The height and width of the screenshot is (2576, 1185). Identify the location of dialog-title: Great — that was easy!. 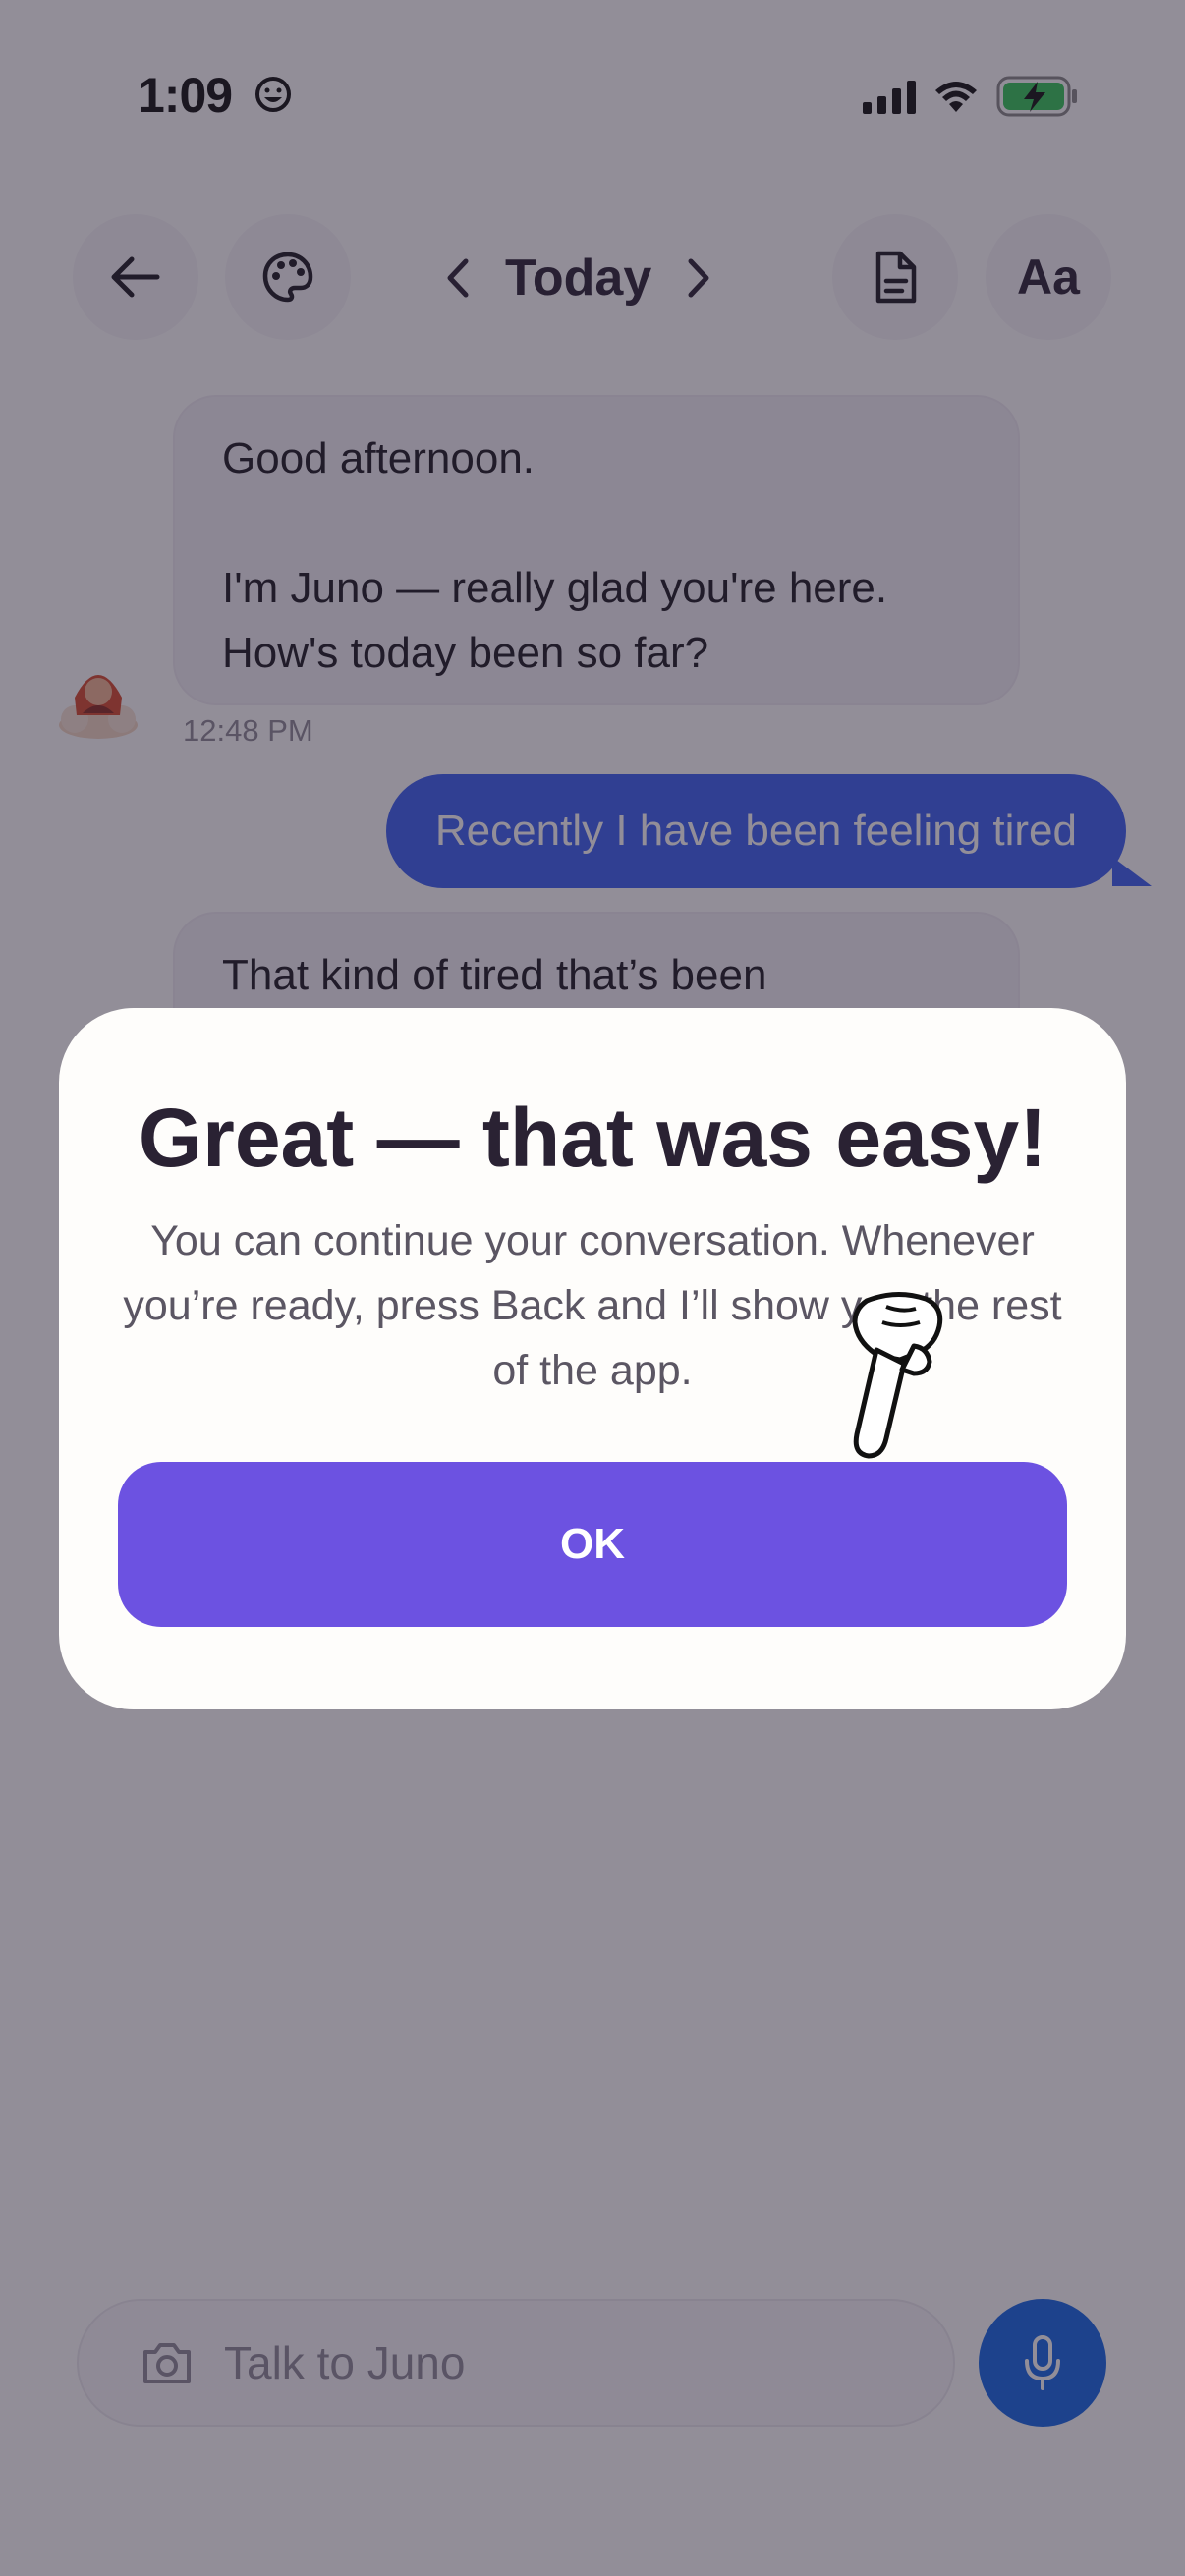
(592, 1138).